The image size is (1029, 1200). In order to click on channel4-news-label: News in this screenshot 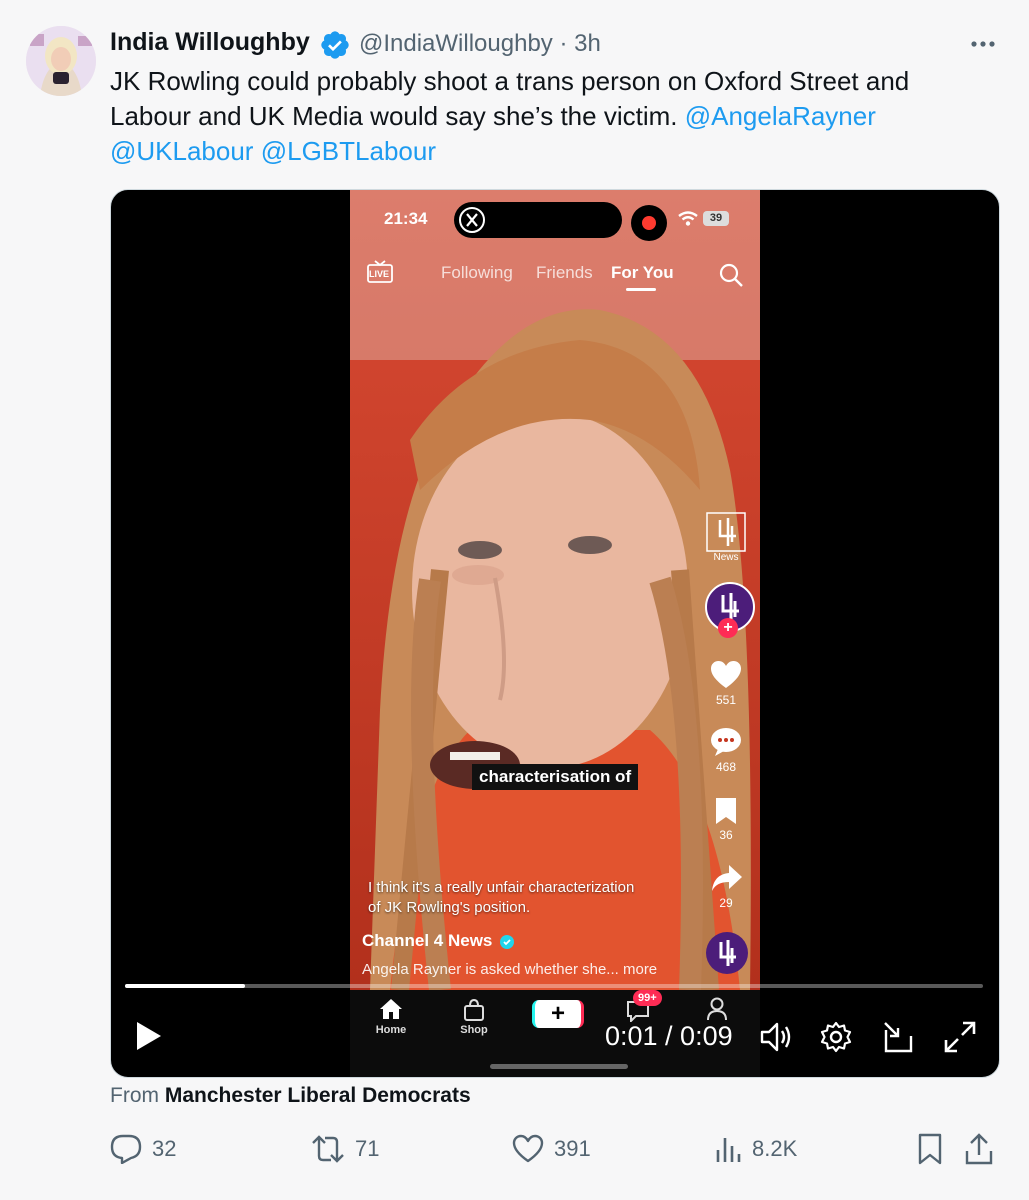, I will do `click(726, 557)`.